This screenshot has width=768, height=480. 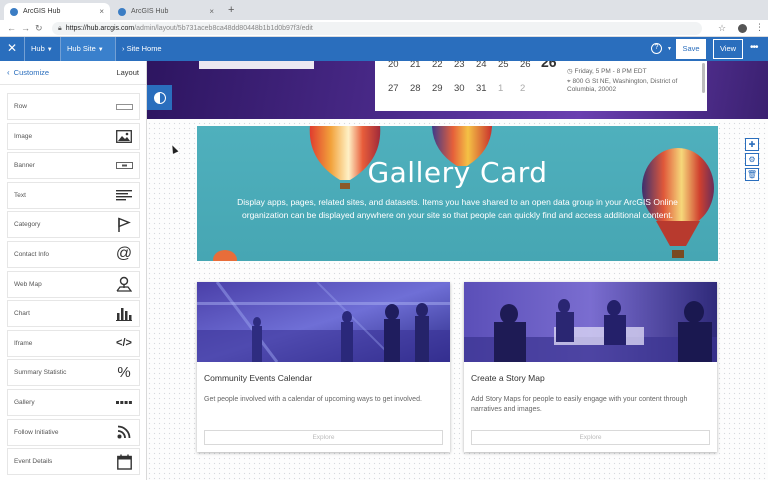 I want to click on account-avatar-icon, so click(x=742, y=28).